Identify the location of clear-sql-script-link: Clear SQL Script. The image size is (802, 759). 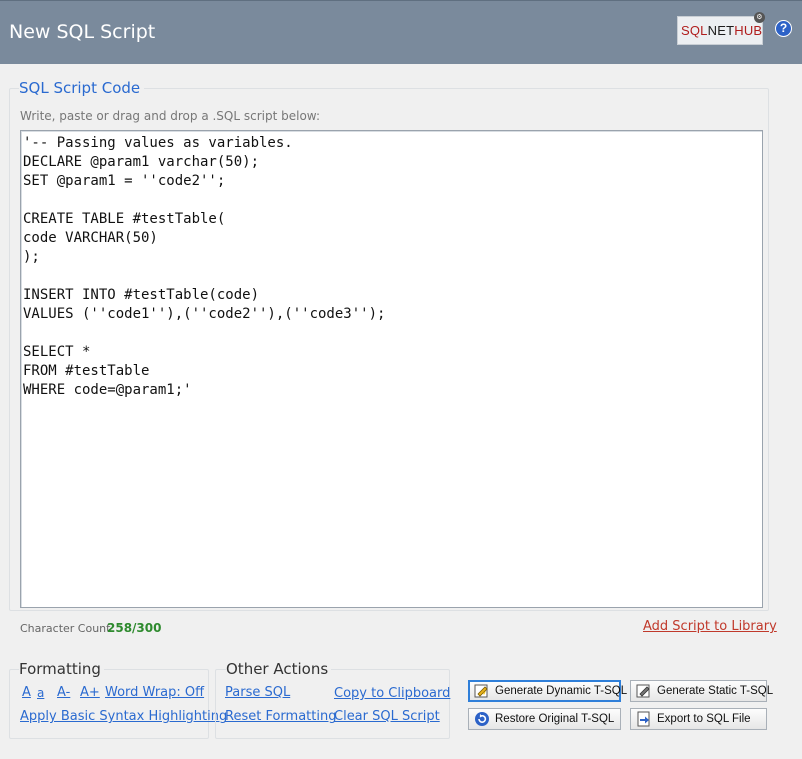
(387, 716).